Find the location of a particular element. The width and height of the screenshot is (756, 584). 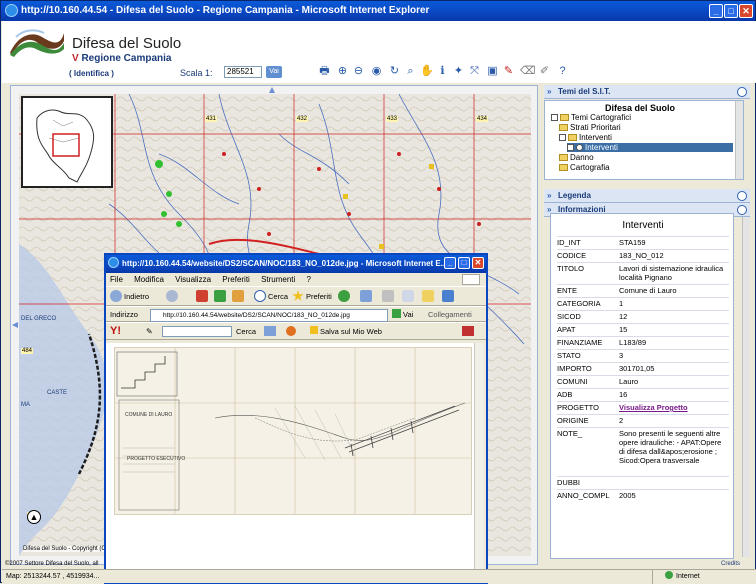

zoom-out-icon: ⊖ is located at coordinates (358, 71).